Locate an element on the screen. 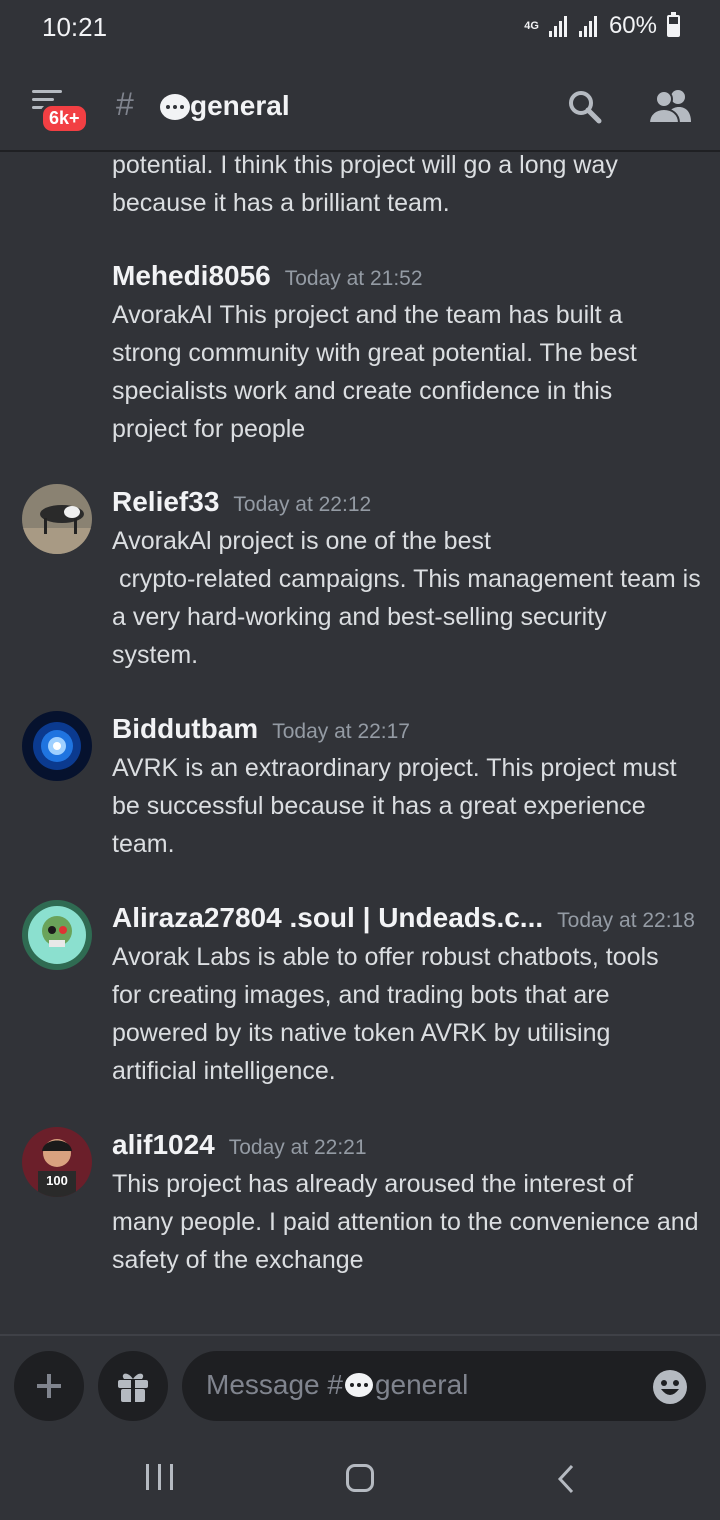  message-author: alif1024 is located at coordinates (163, 1144).